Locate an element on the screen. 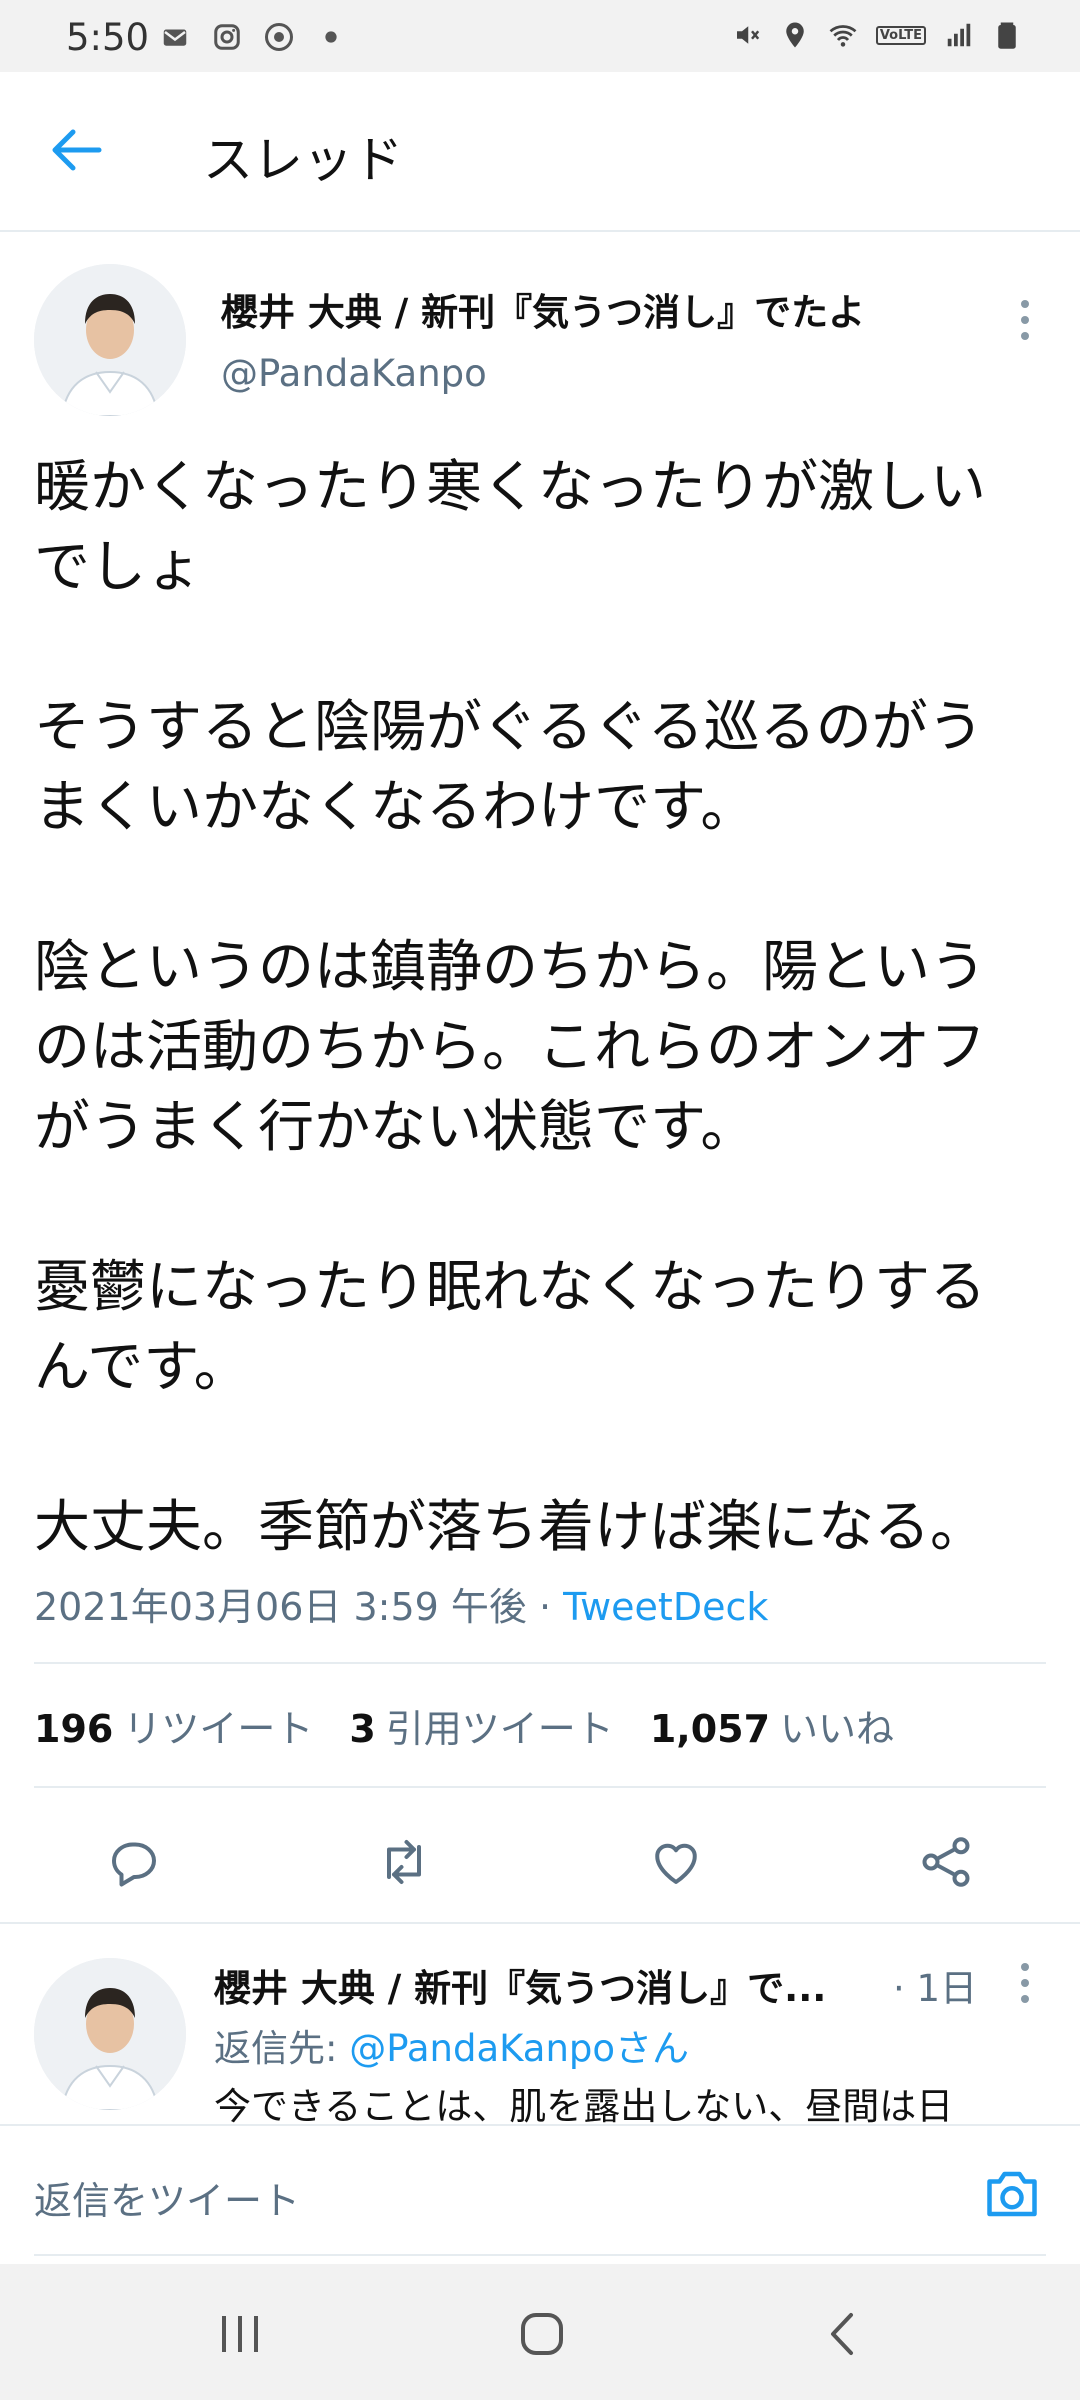 This screenshot has width=1080, height=2400. dot-icon is located at coordinates (331, 37).